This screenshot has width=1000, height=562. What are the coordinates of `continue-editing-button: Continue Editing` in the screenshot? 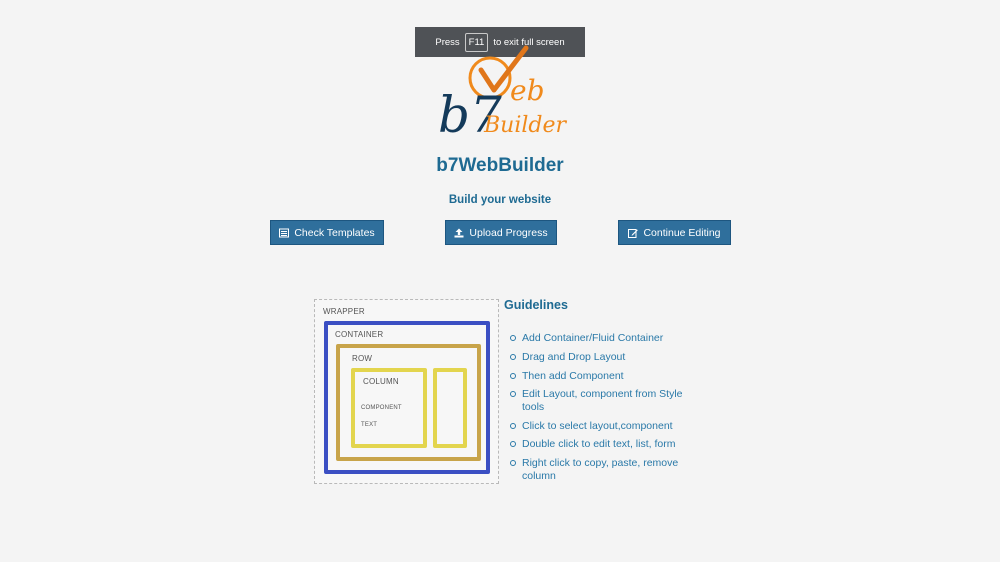 It's located at (674, 232).